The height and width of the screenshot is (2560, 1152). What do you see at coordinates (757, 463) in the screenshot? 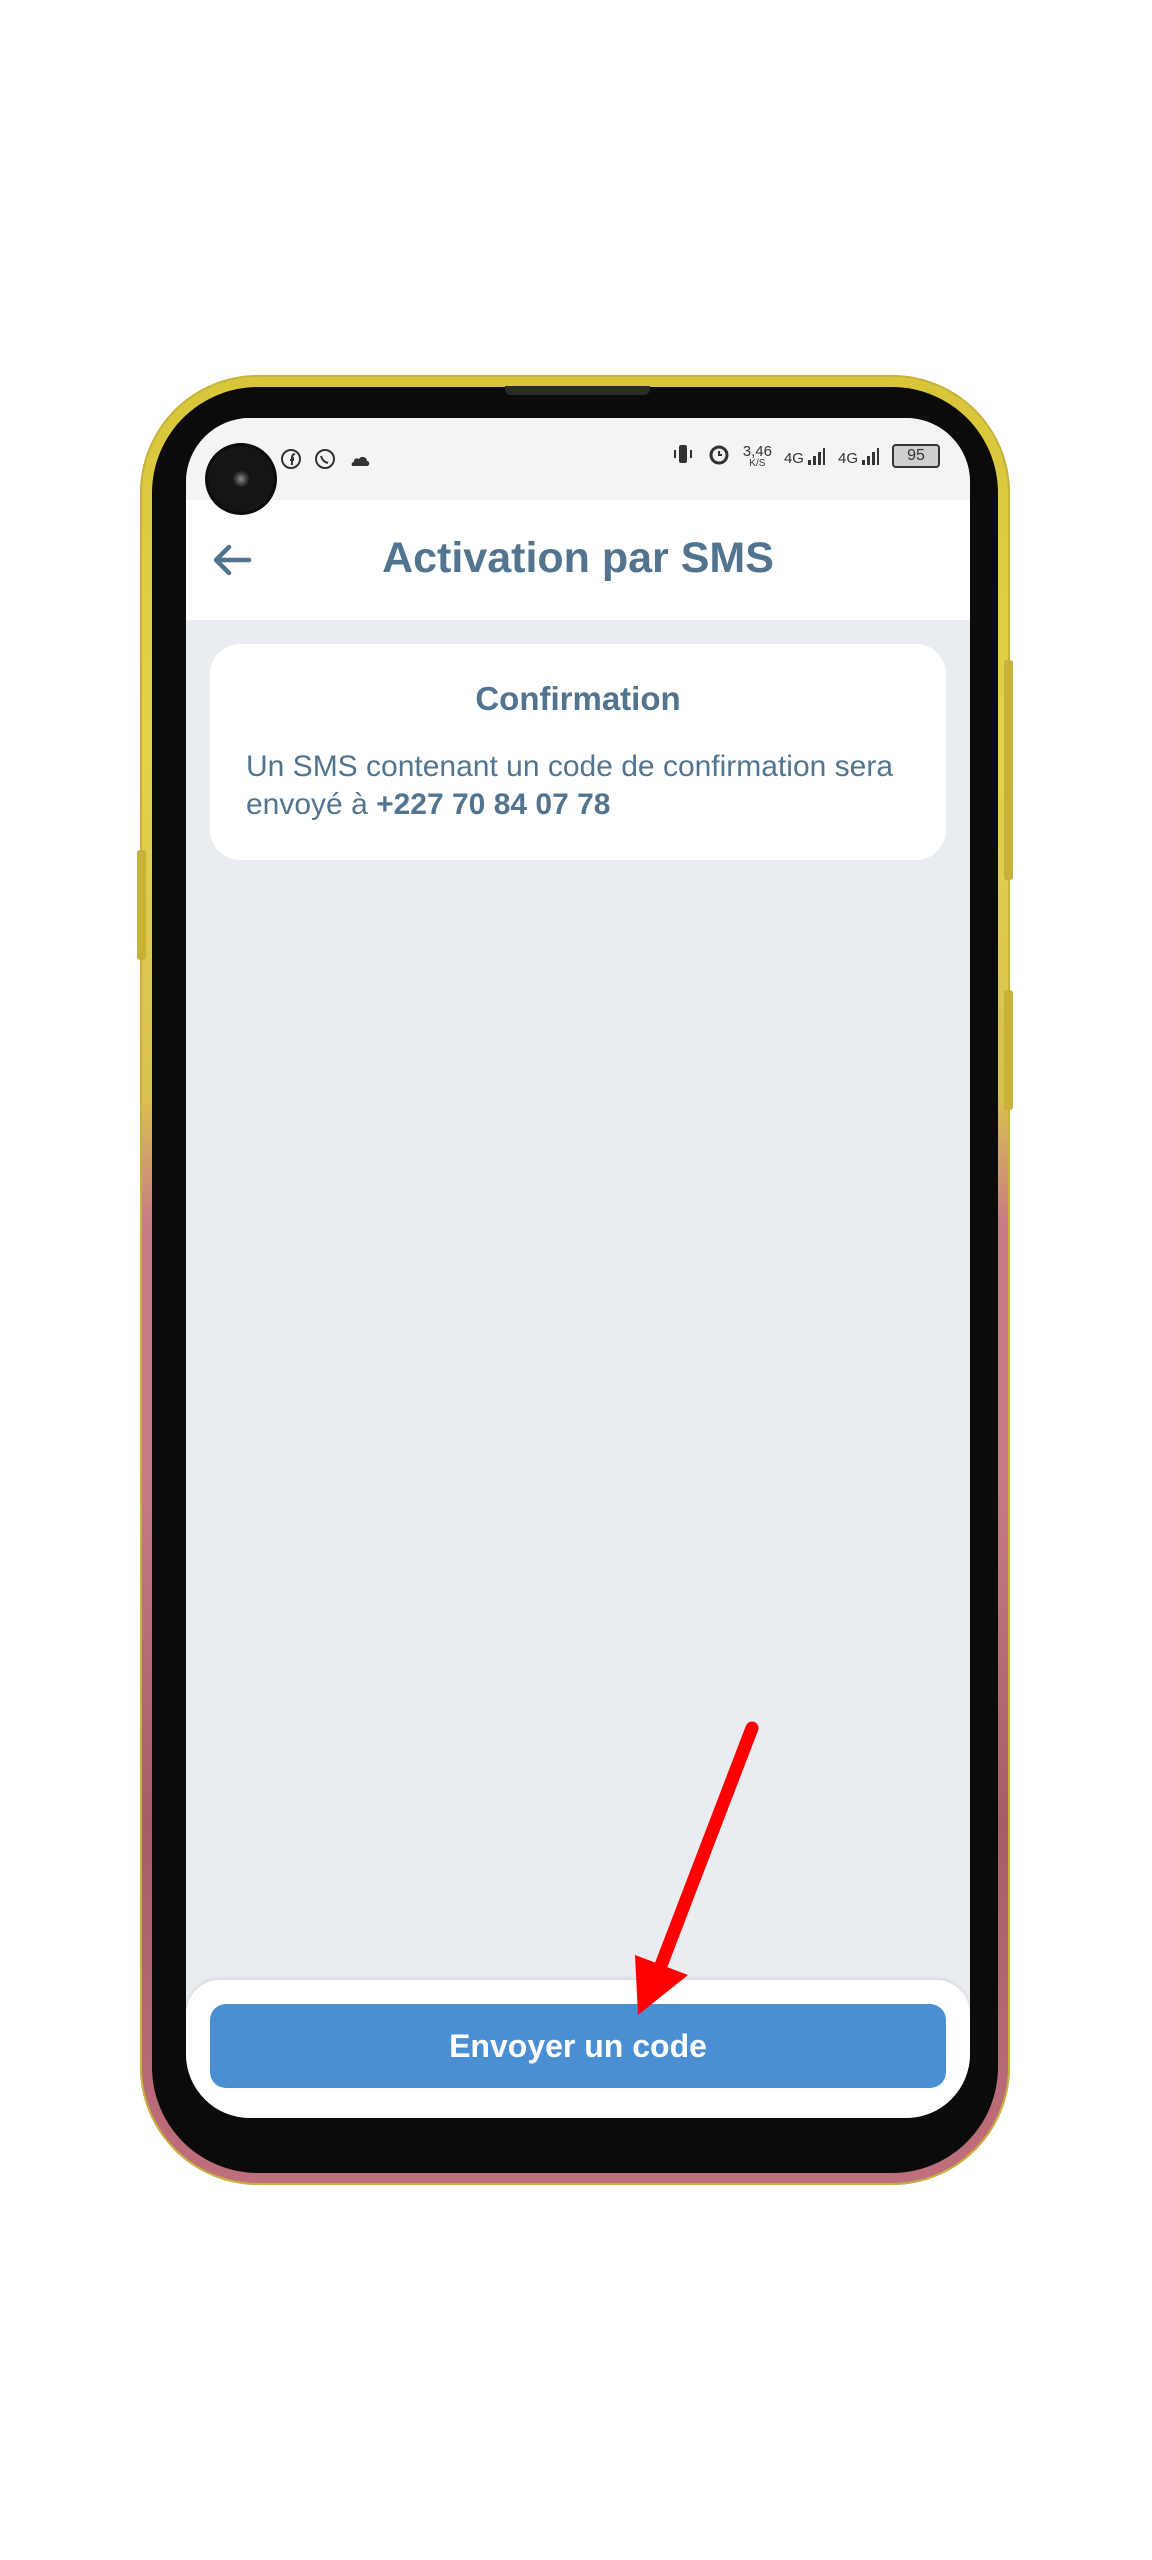
I see `net-speed-unit: K/S` at bounding box center [757, 463].